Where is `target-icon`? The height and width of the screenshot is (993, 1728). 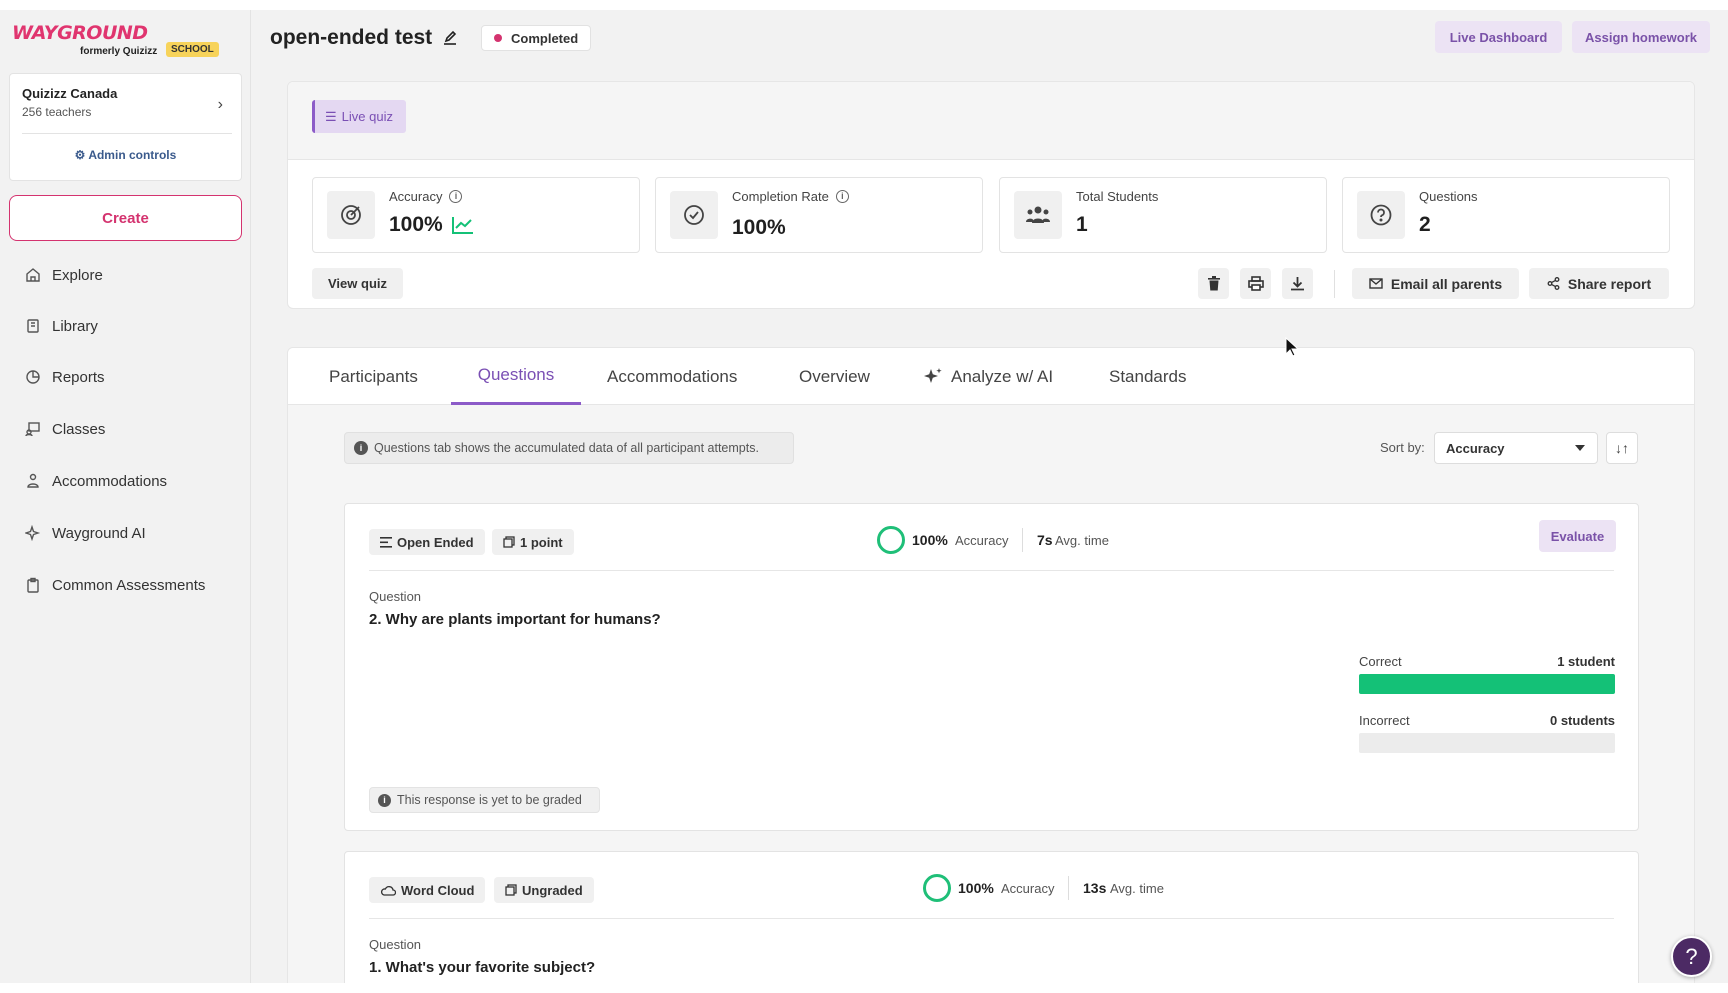 target-icon is located at coordinates (351, 215).